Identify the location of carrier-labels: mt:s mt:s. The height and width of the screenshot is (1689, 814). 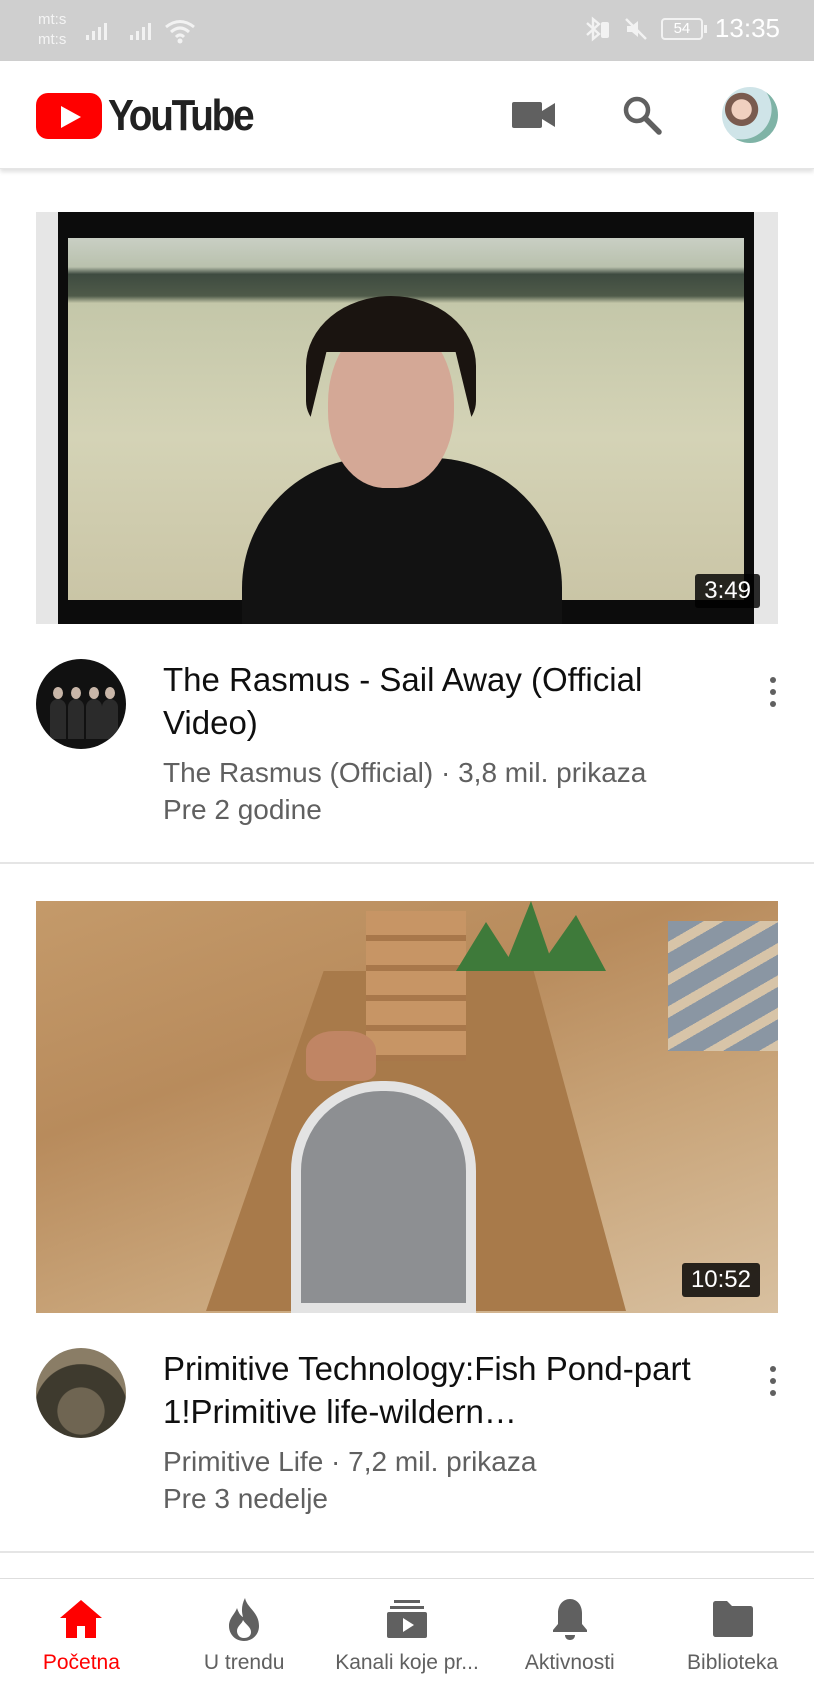
(52, 30).